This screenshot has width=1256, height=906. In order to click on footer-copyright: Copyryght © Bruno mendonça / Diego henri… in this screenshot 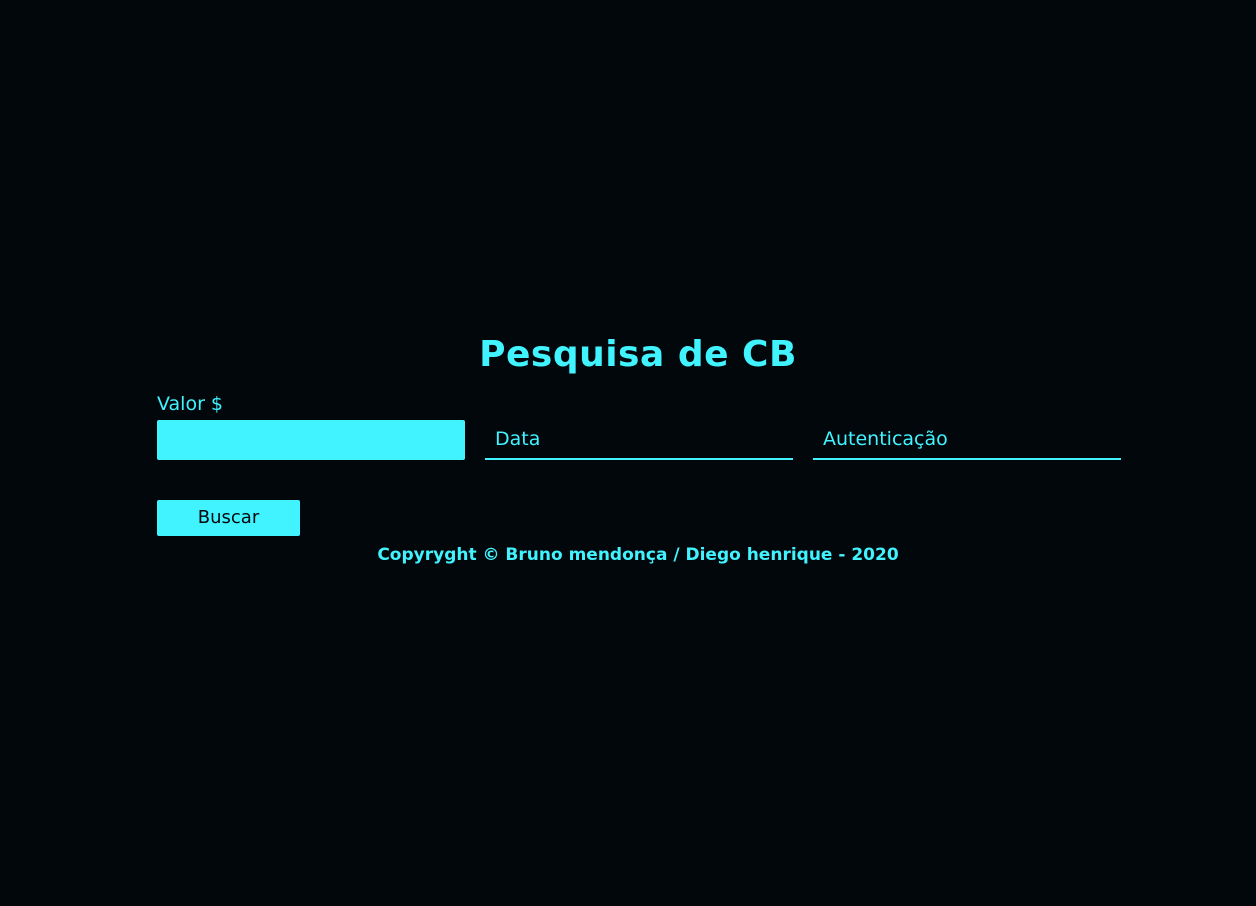, I will do `click(638, 555)`.